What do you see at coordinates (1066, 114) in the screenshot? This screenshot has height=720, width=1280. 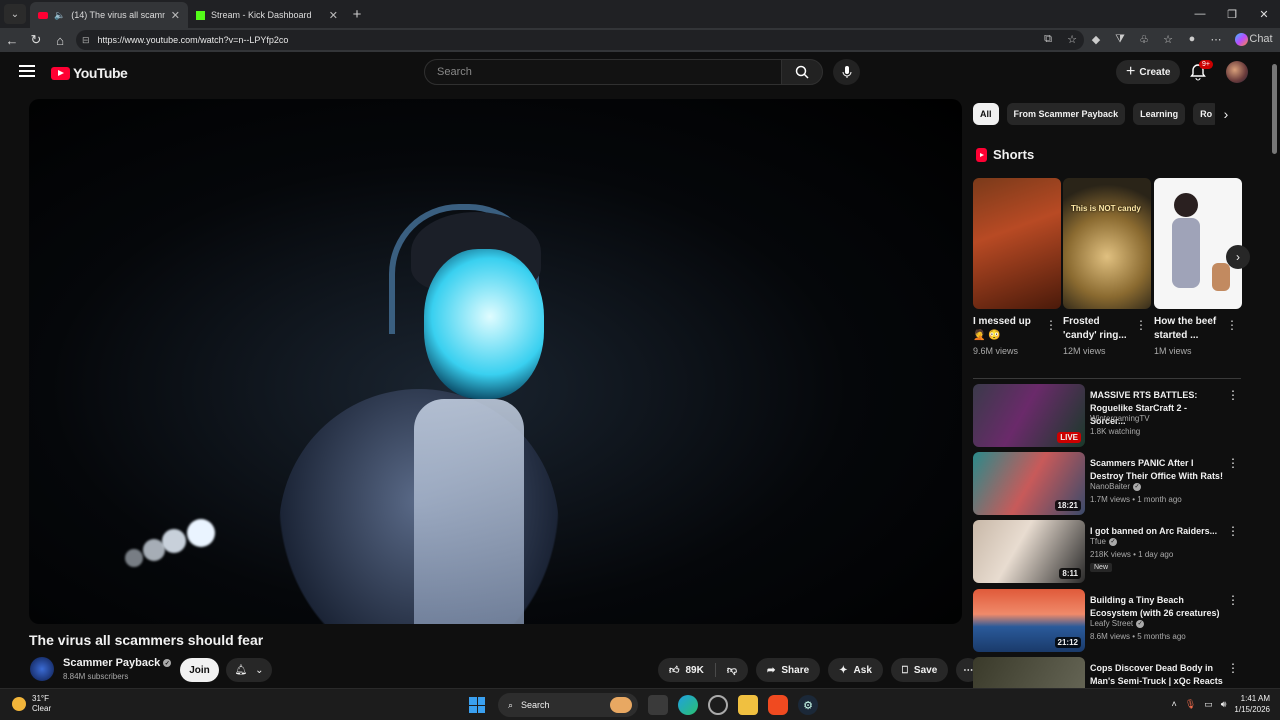 I see `chip-from-channel: From Scammer Payback` at bounding box center [1066, 114].